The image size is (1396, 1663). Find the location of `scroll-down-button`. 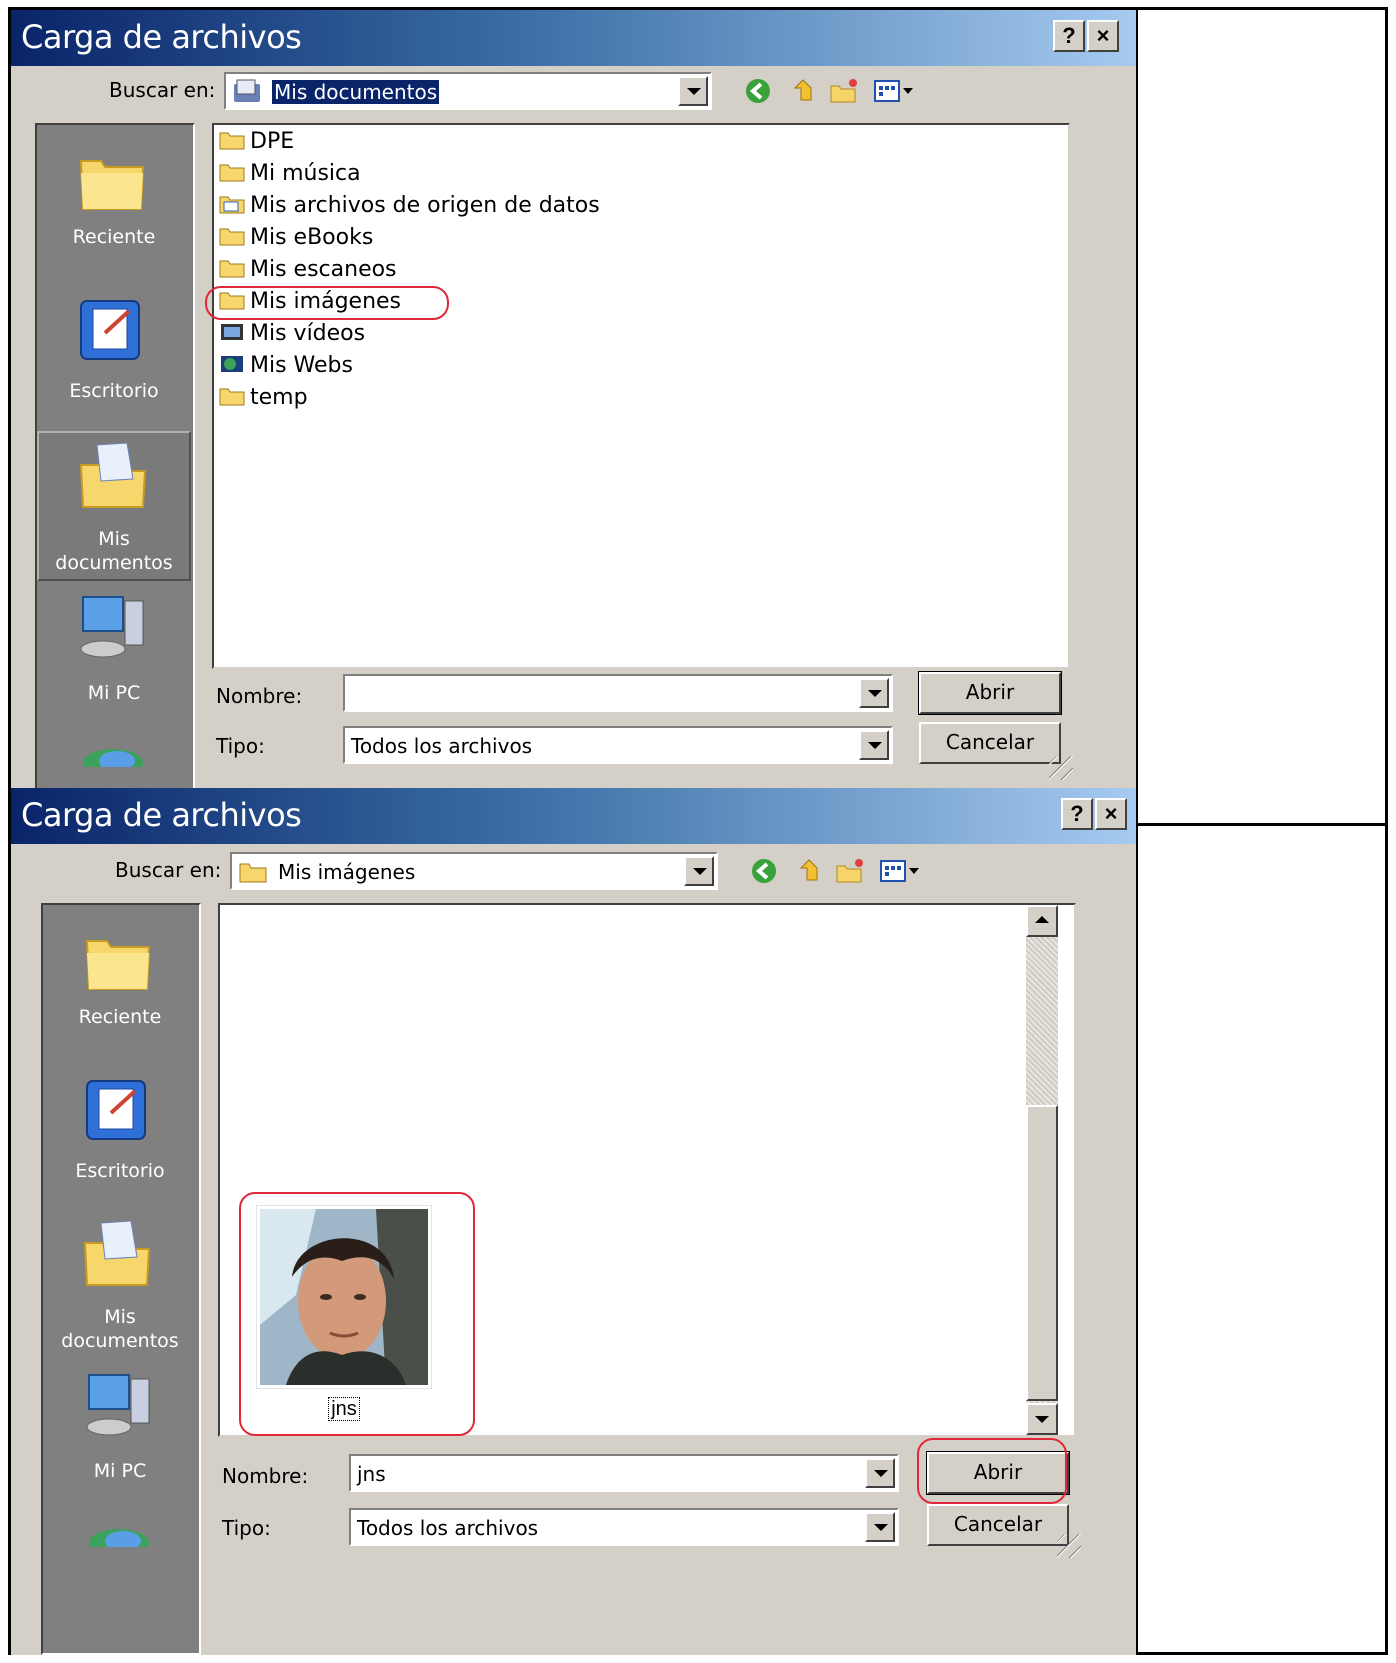

scroll-down-button is located at coordinates (1042, 1419).